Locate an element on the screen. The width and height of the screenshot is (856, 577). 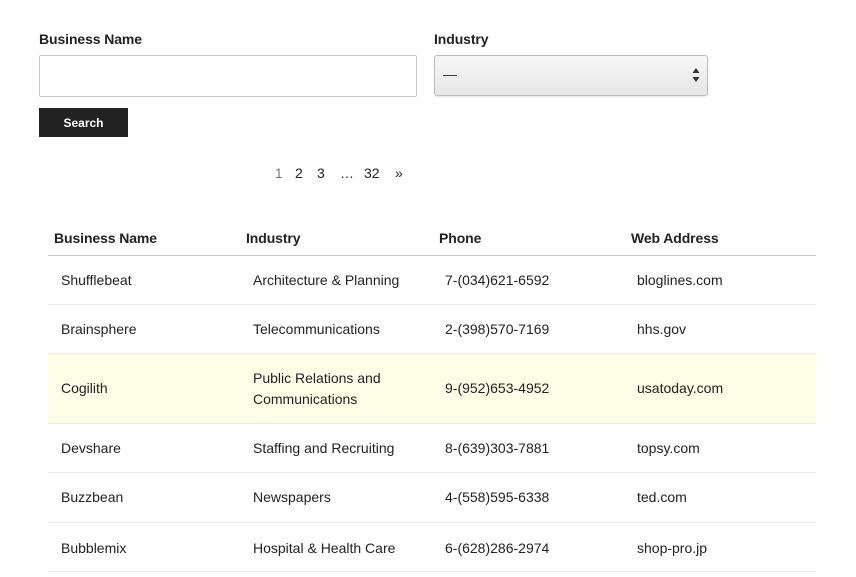
select-arrows-icon is located at coordinates (696, 75).